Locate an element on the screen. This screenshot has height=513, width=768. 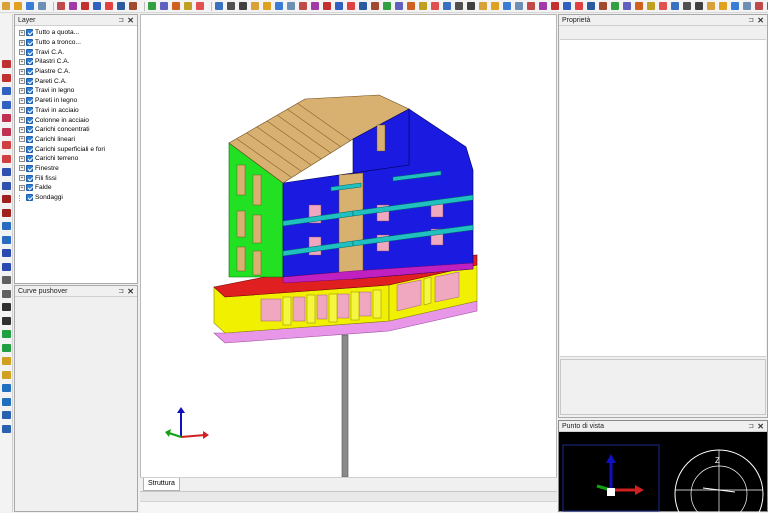
layer-item: + Colonne in acciaio is located at coordinates (77, 120).